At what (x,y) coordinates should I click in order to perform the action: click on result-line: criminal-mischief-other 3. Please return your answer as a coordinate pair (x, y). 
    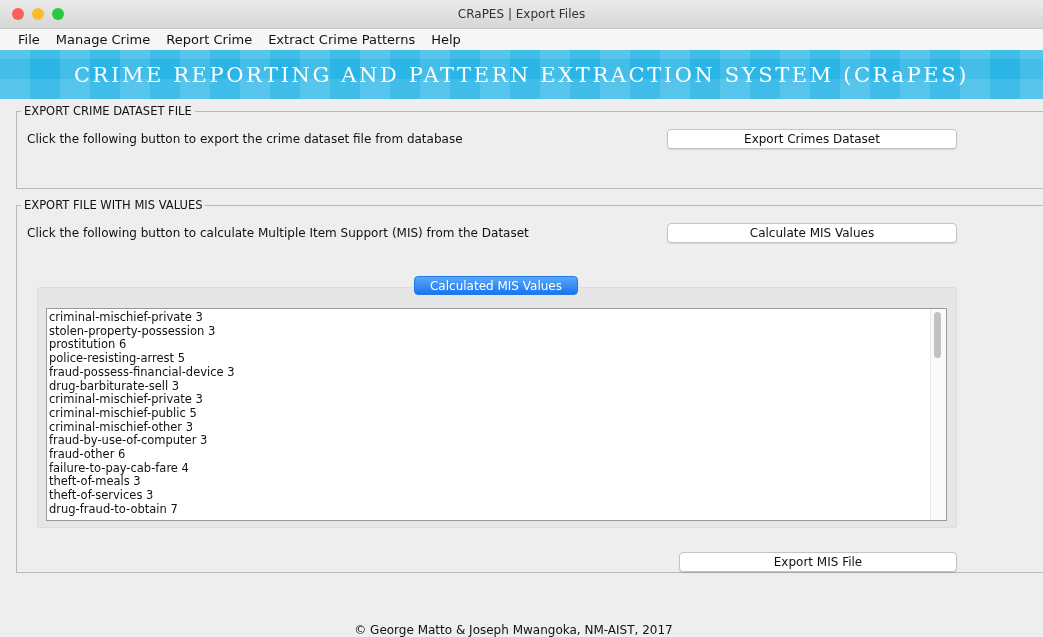
    Looking at the image, I should click on (121, 427).